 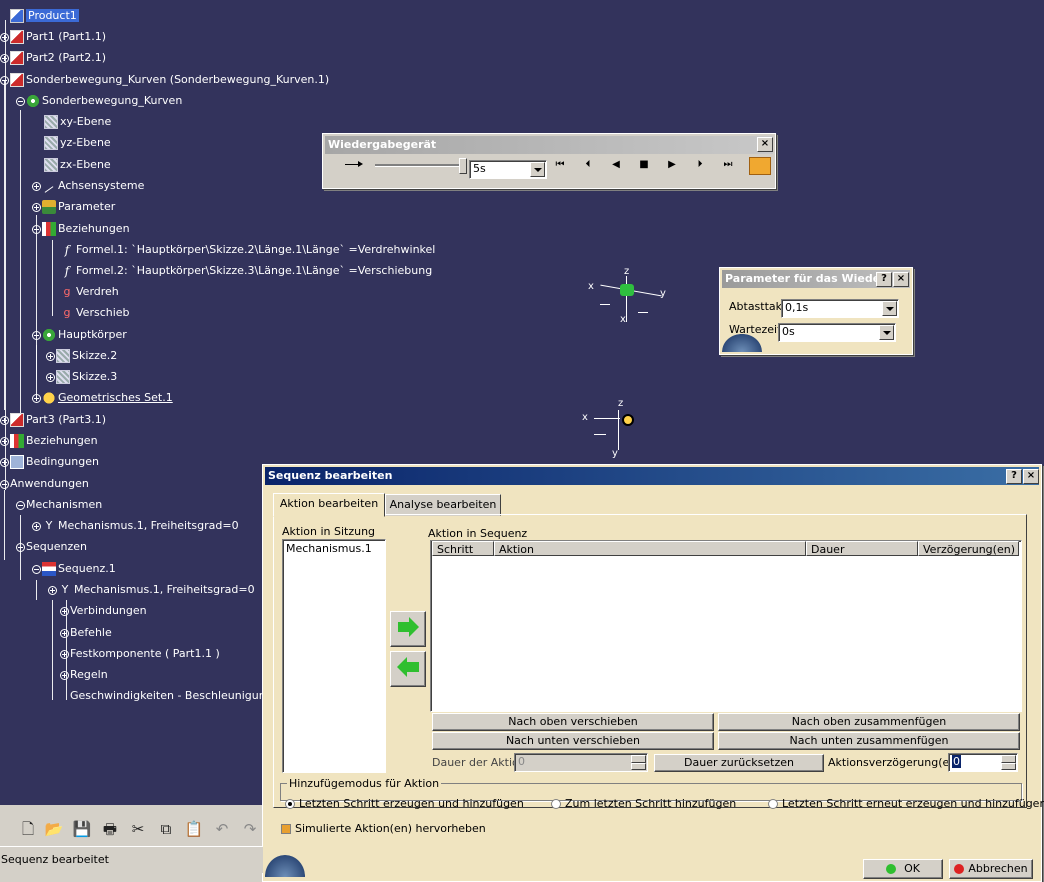 I want to click on tree-item-mechanisms: Mechanismen, so click(x=59, y=504).